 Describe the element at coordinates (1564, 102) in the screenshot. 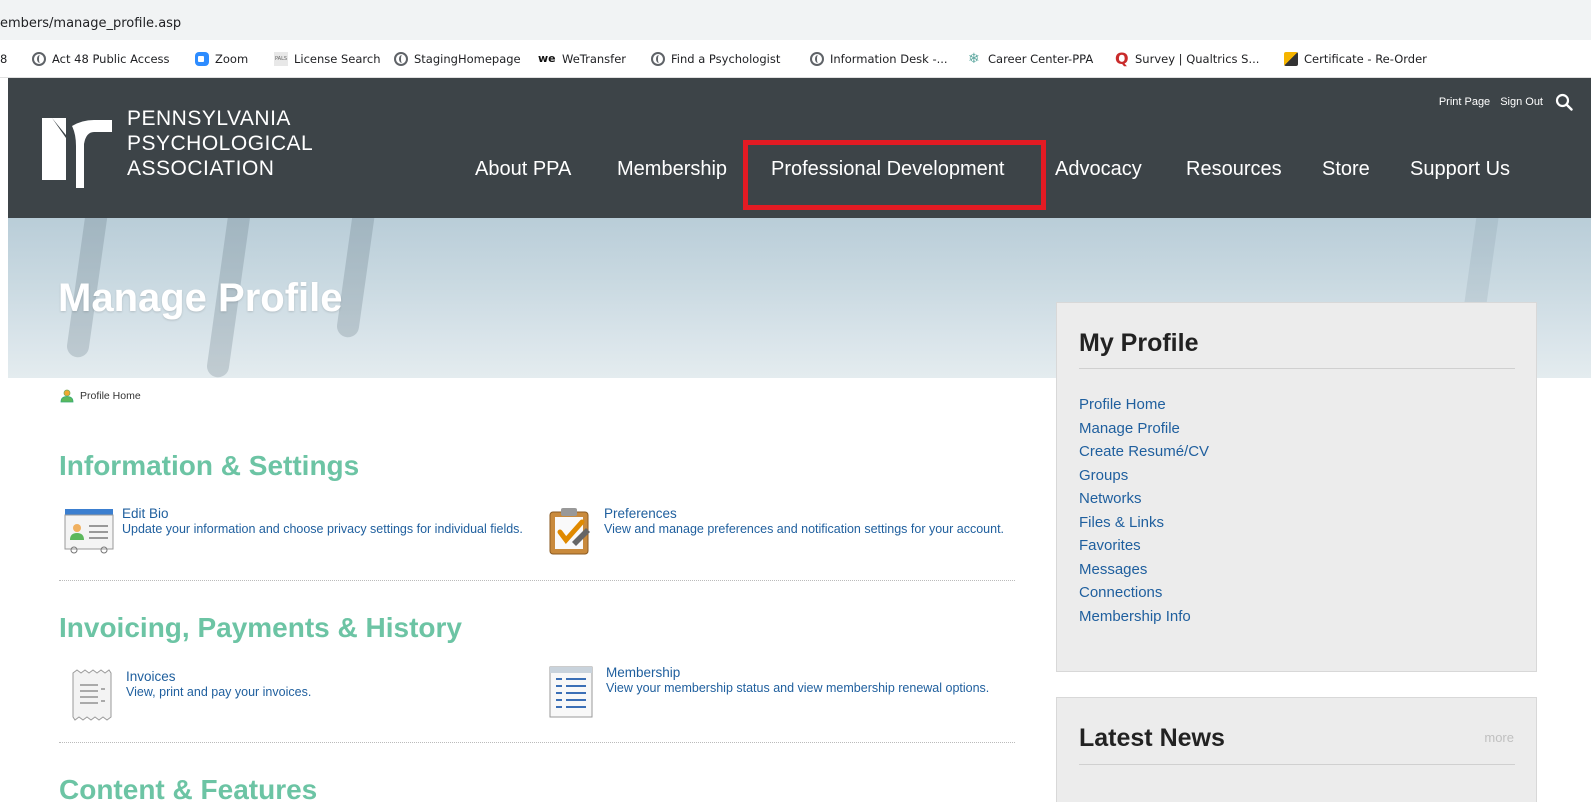

I see `search-icon` at that location.